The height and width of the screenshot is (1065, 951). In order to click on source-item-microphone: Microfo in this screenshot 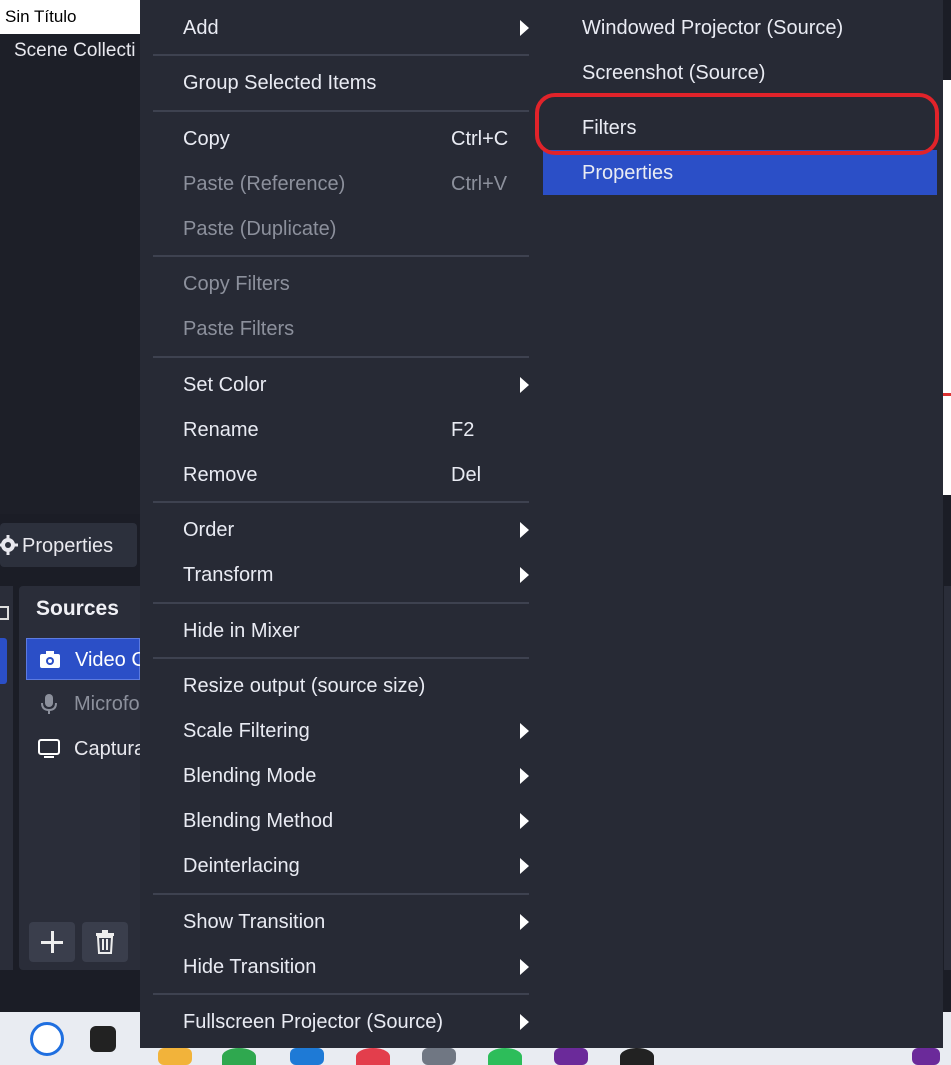, I will do `click(83, 704)`.